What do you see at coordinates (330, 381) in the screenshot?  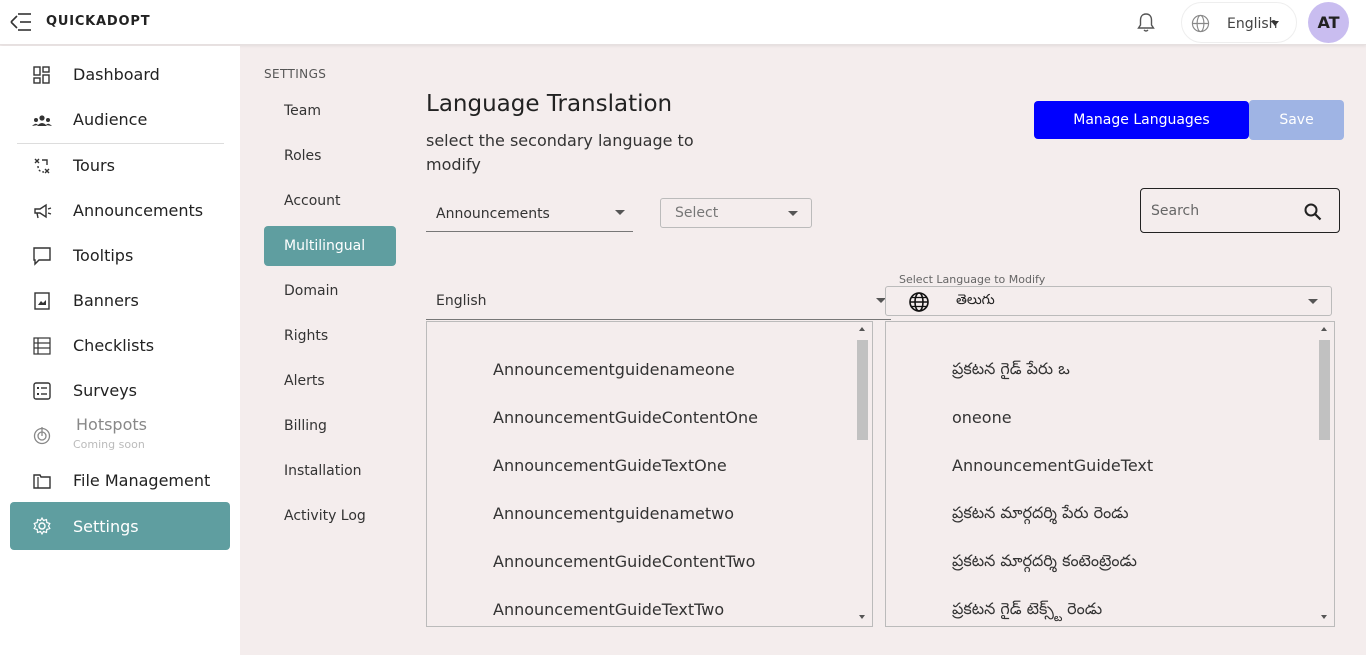 I see `settings-item-alerts: Alerts` at bounding box center [330, 381].